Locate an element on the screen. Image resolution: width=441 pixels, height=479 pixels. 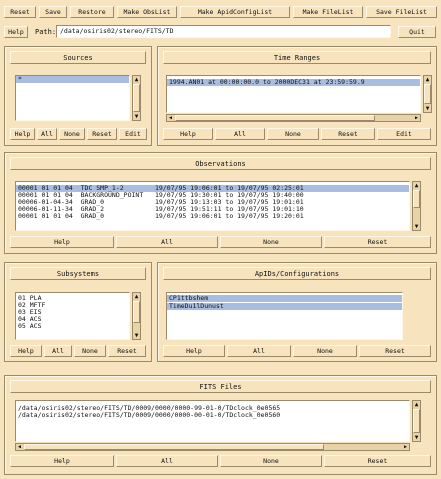
sources-all-button: All is located at coordinates (47, 134).